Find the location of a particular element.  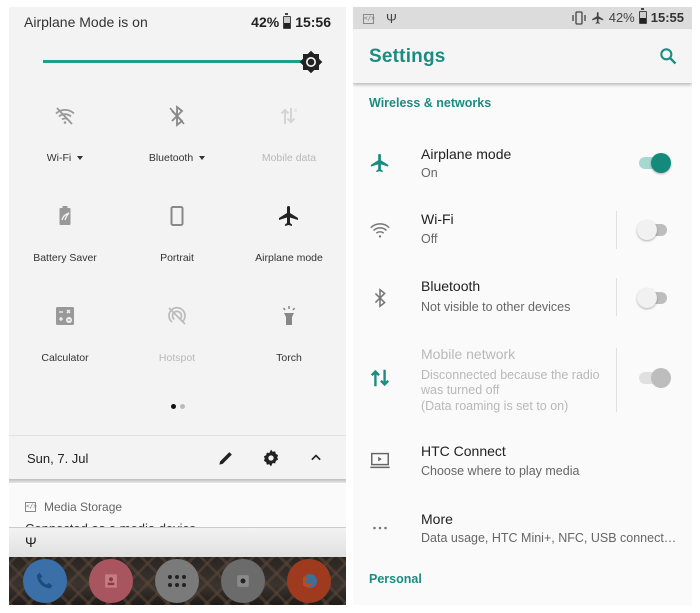

mobile-network-toggle is located at coordinates (655, 378).